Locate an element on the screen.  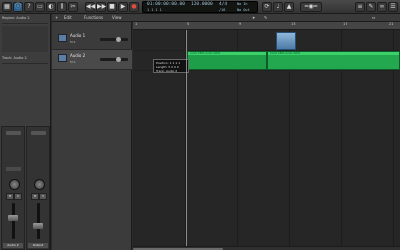
record-button: ● is located at coordinates (134, 7).